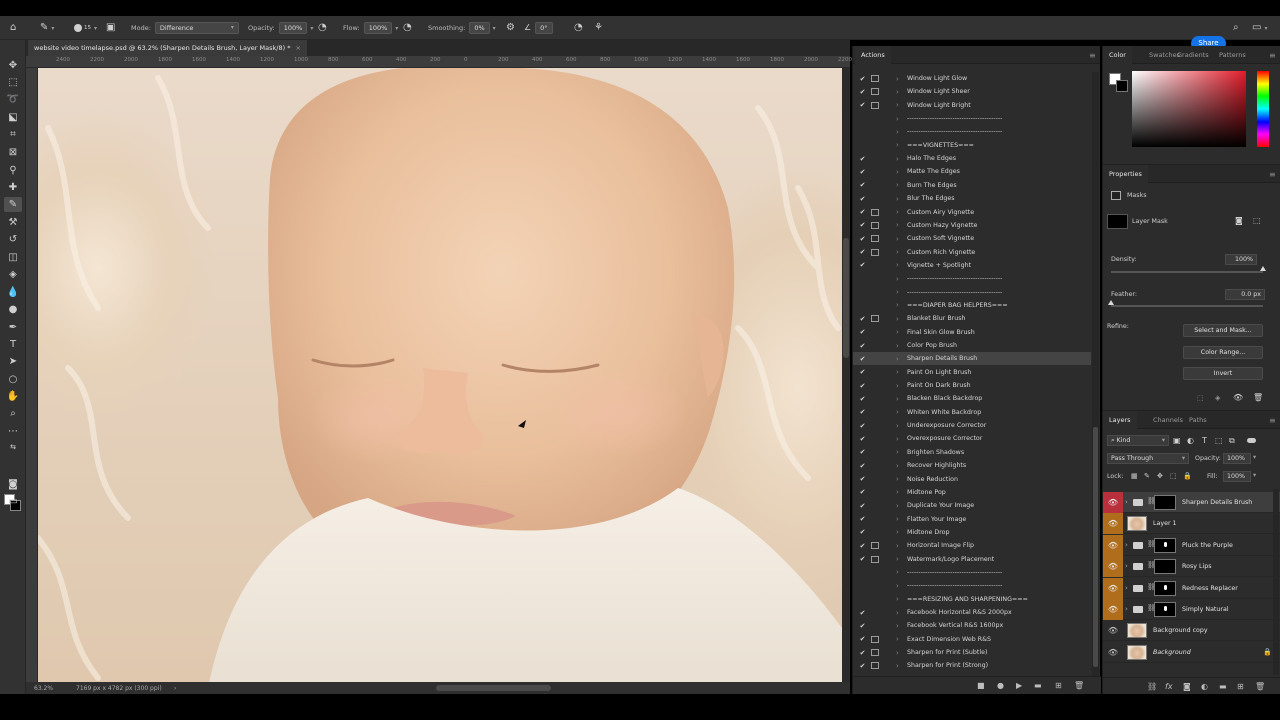  What do you see at coordinates (972, 252) in the screenshot?
I see `action-item: ✔ › Custom Rich Vignette` at bounding box center [972, 252].